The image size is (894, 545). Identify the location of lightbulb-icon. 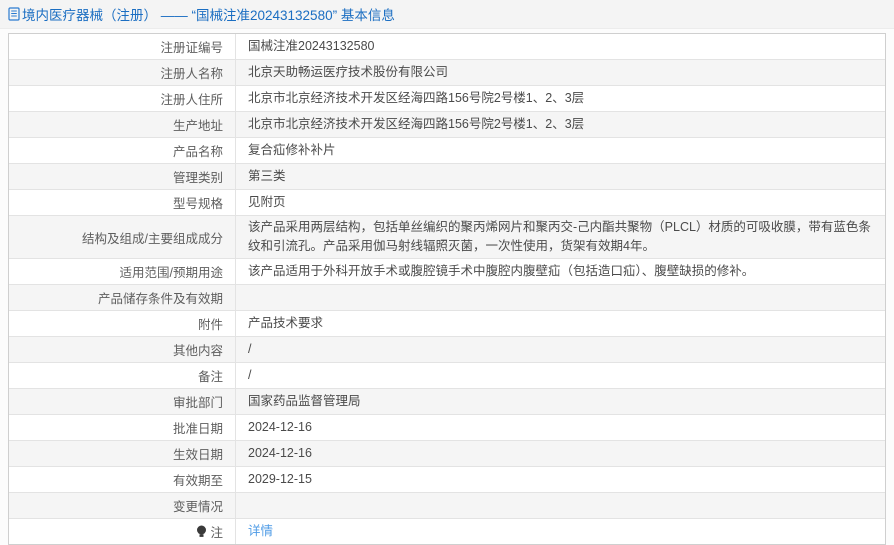
(201, 531).